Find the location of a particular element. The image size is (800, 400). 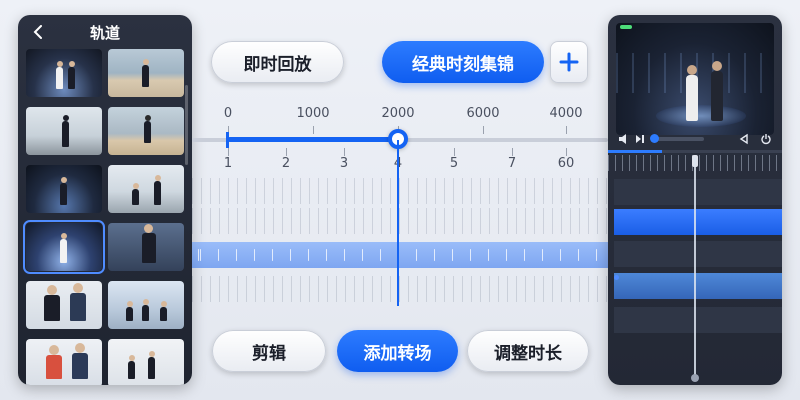

bottom-scale-label: 60 is located at coordinates (566, 163).